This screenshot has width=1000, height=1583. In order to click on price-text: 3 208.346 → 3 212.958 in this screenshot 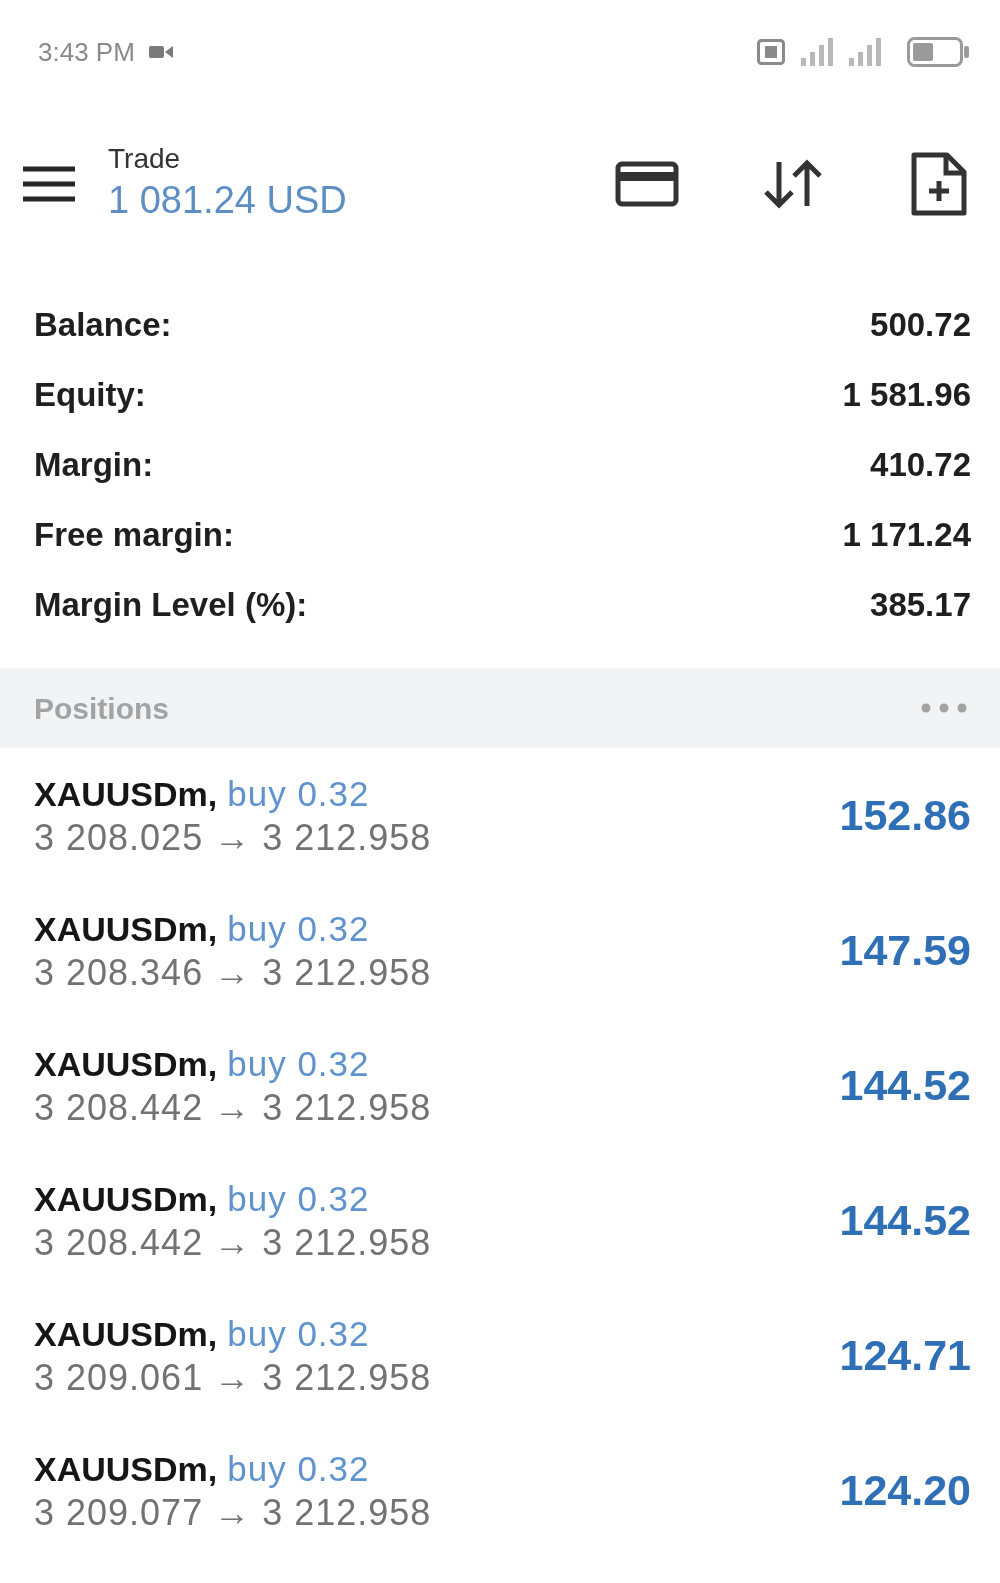, I will do `click(233, 972)`.